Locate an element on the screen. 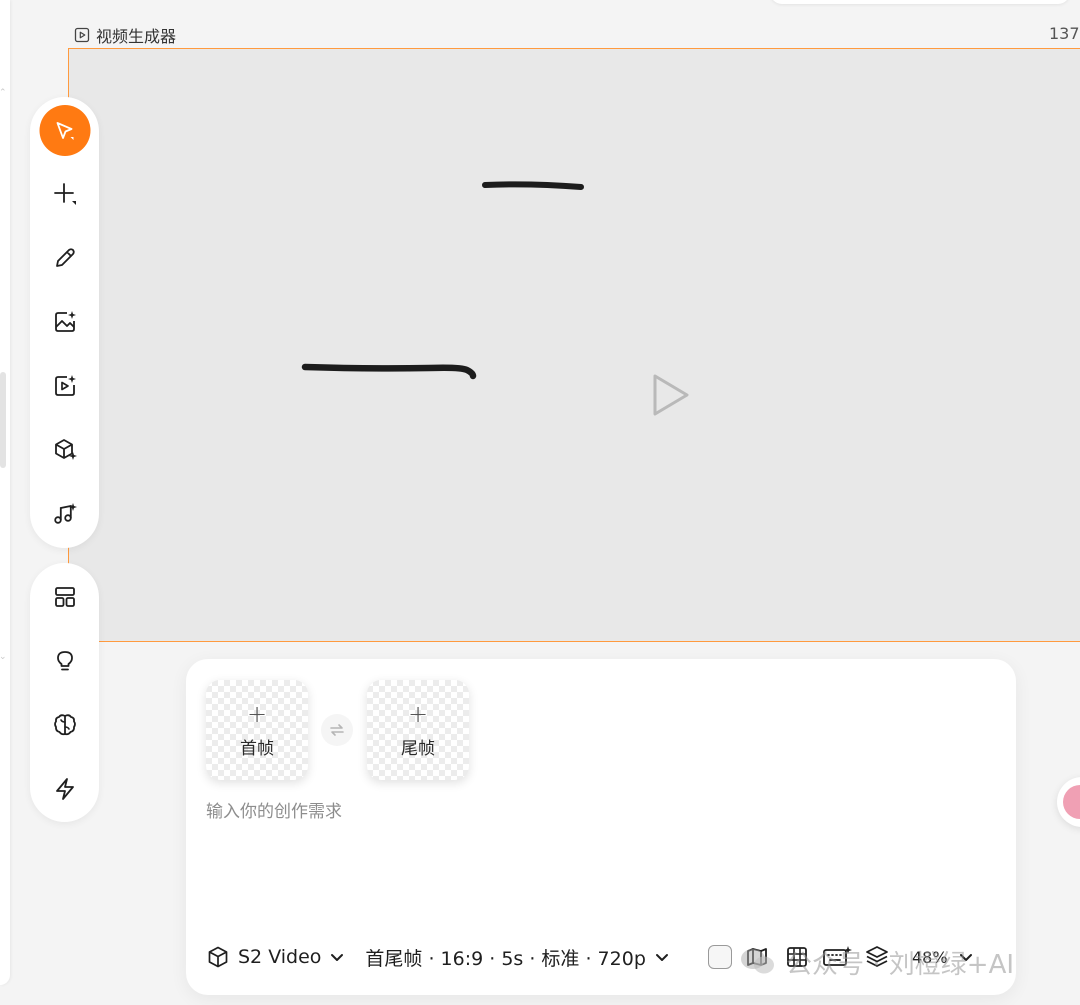 The width and height of the screenshot is (1080, 1005). idea-button is located at coordinates (65, 661).